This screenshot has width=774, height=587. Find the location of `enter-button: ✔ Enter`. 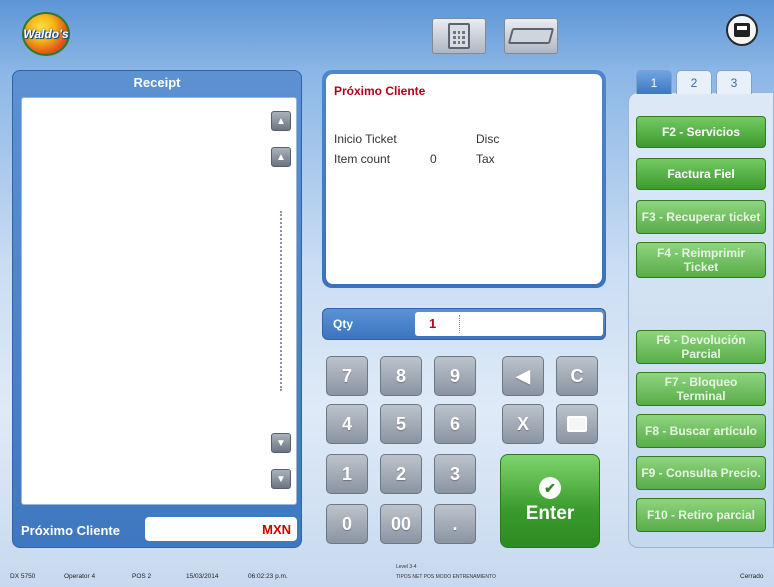

enter-button: ✔ Enter is located at coordinates (550, 501).